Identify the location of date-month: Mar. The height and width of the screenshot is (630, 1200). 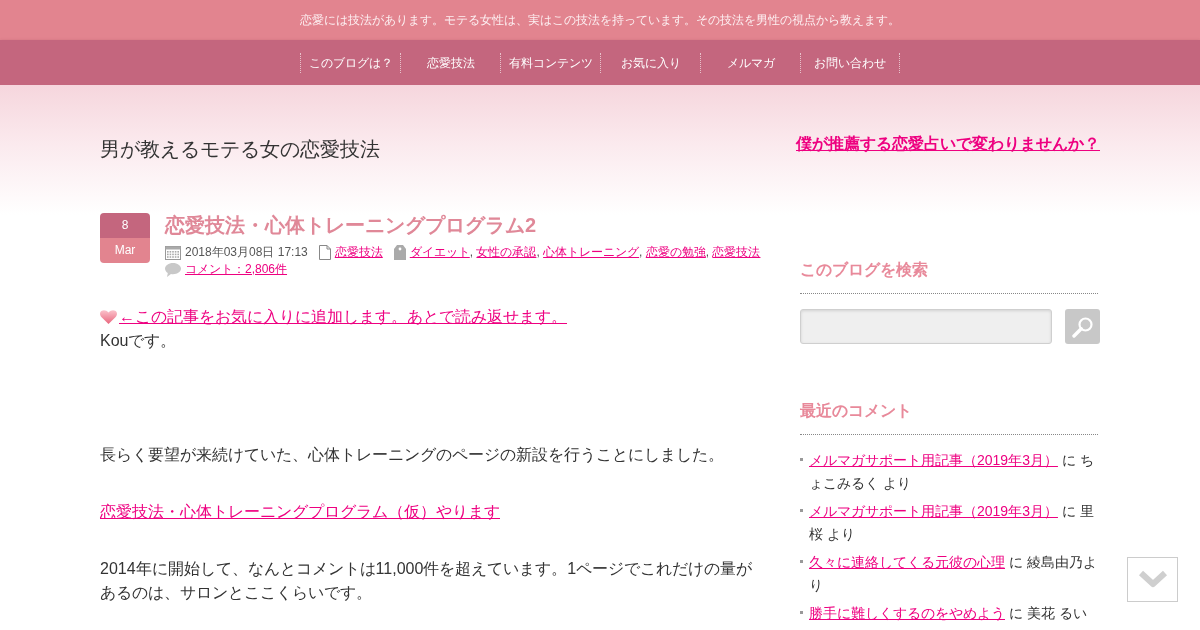
(125, 250).